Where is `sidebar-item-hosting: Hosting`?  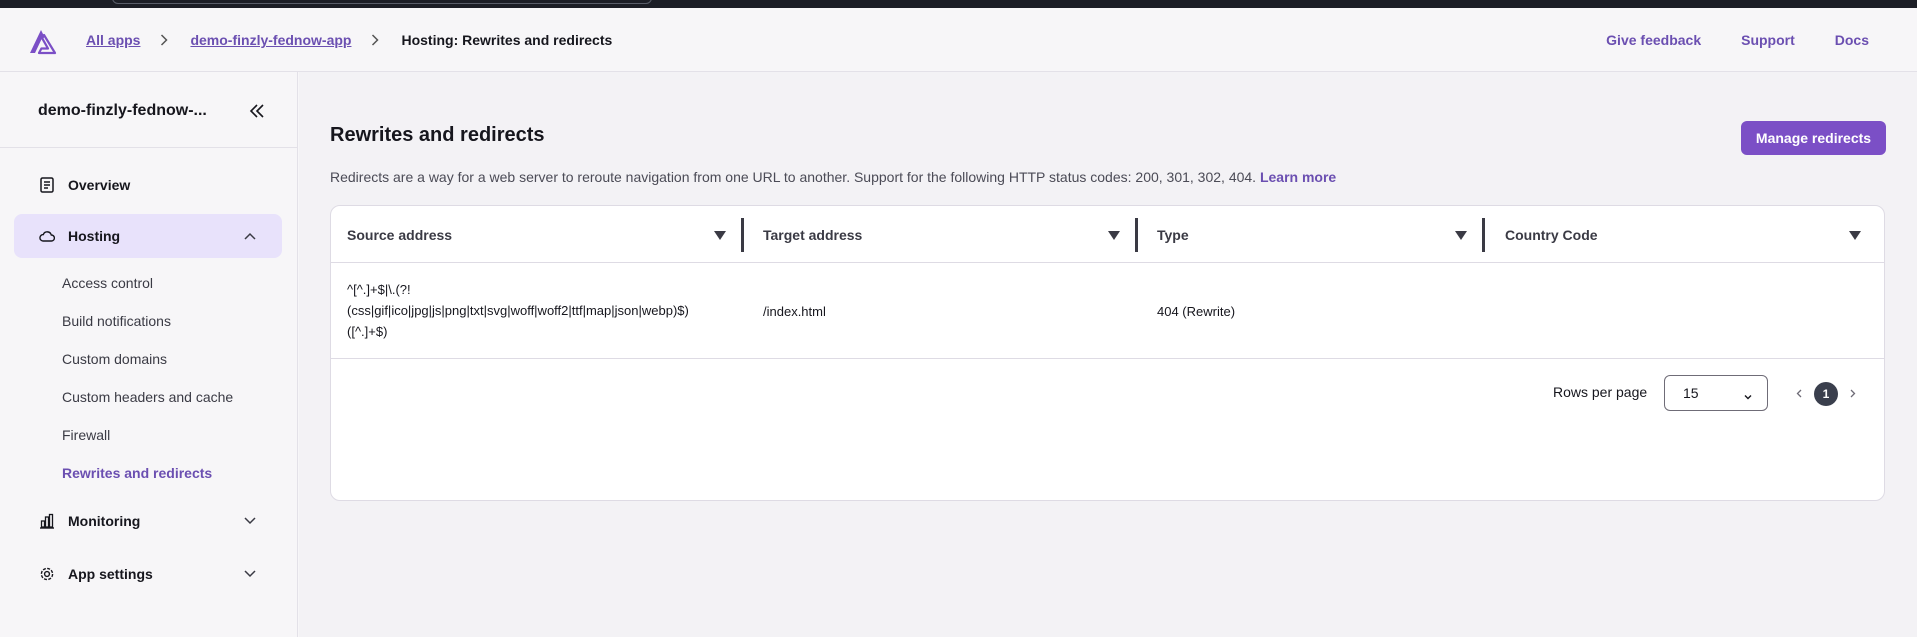
sidebar-item-hosting: Hosting is located at coordinates (148, 236).